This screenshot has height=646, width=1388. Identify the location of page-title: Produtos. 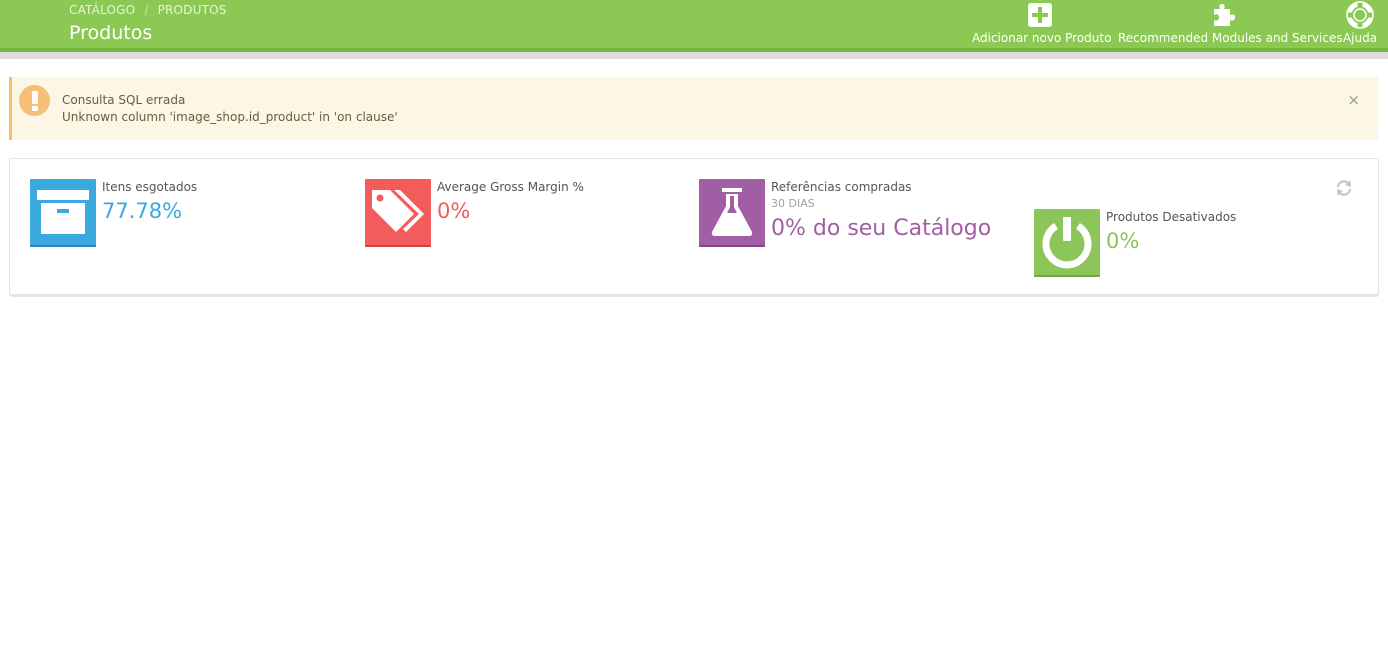
(111, 33).